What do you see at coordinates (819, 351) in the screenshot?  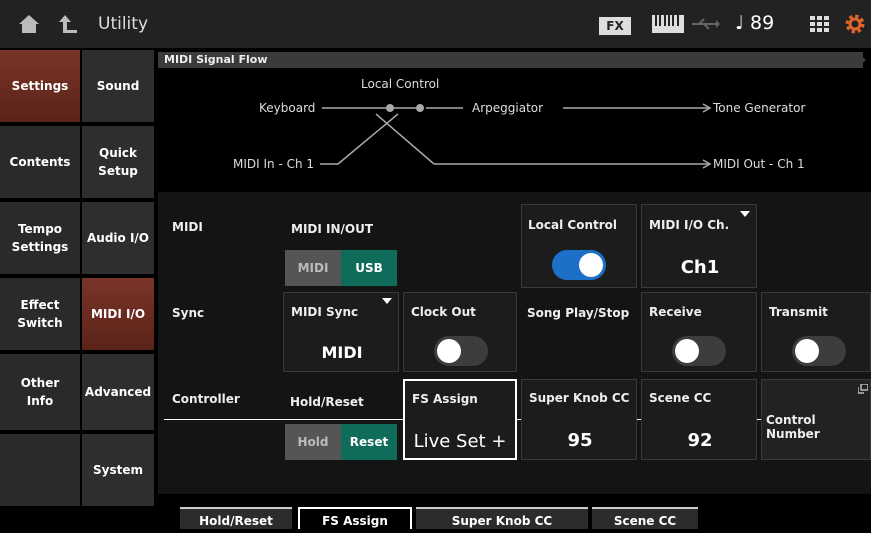 I see `transmit-toggle` at bounding box center [819, 351].